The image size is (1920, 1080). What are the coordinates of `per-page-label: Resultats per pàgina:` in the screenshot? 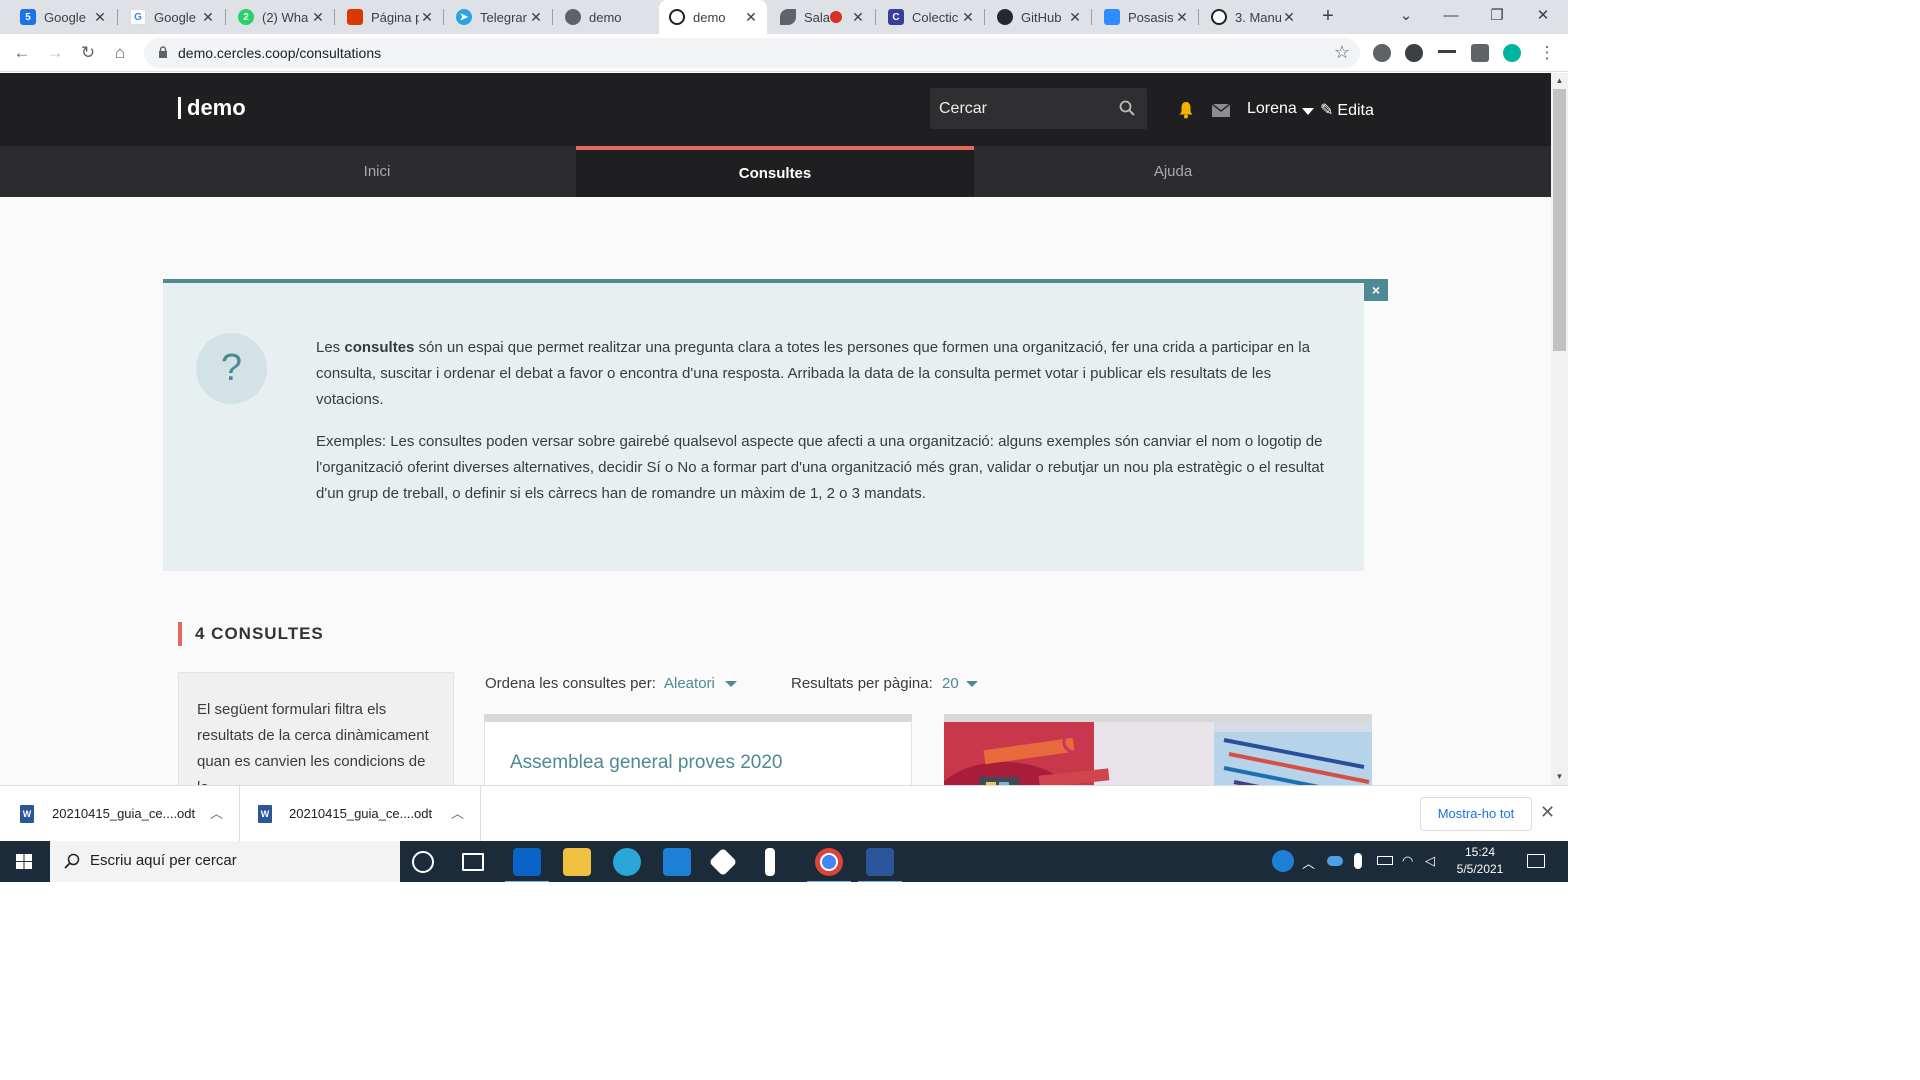 It's located at (862, 683).